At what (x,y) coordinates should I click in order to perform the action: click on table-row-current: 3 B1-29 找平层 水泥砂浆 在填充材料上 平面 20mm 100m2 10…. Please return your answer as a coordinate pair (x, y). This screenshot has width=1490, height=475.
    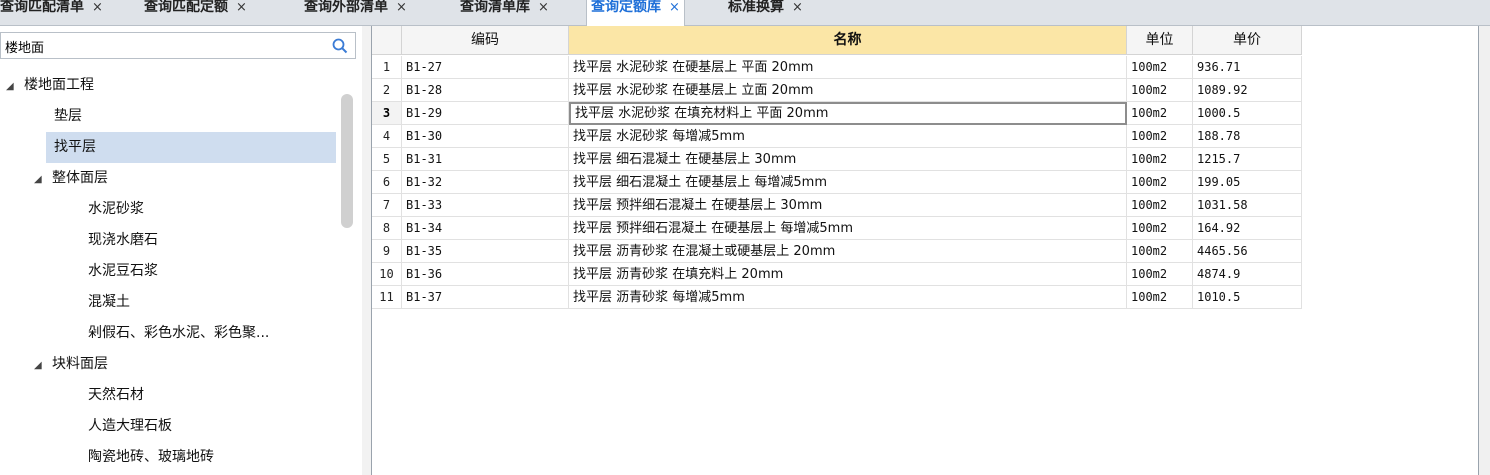
    Looking at the image, I should click on (837, 113).